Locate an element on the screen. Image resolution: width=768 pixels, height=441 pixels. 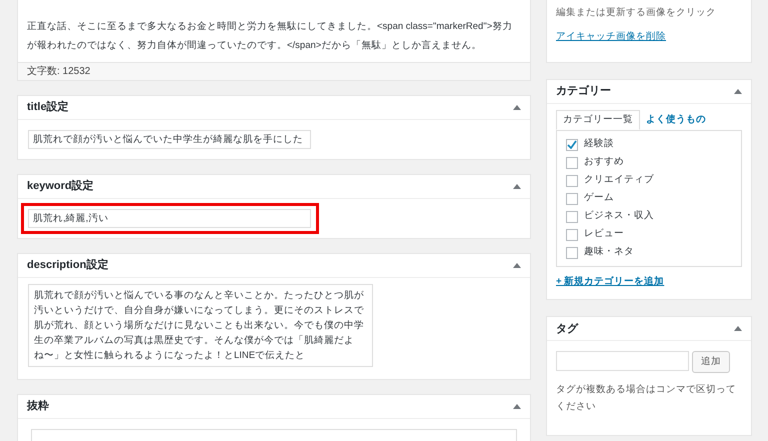
panel-title: description設定 is located at coordinates (67, 266).